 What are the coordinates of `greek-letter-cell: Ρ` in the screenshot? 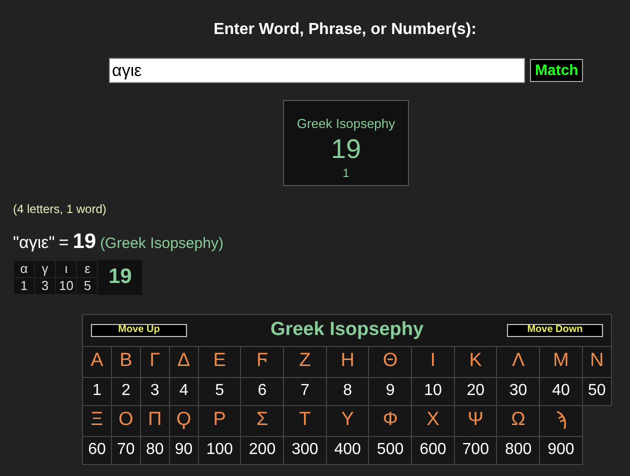 It's located at (219, 420).